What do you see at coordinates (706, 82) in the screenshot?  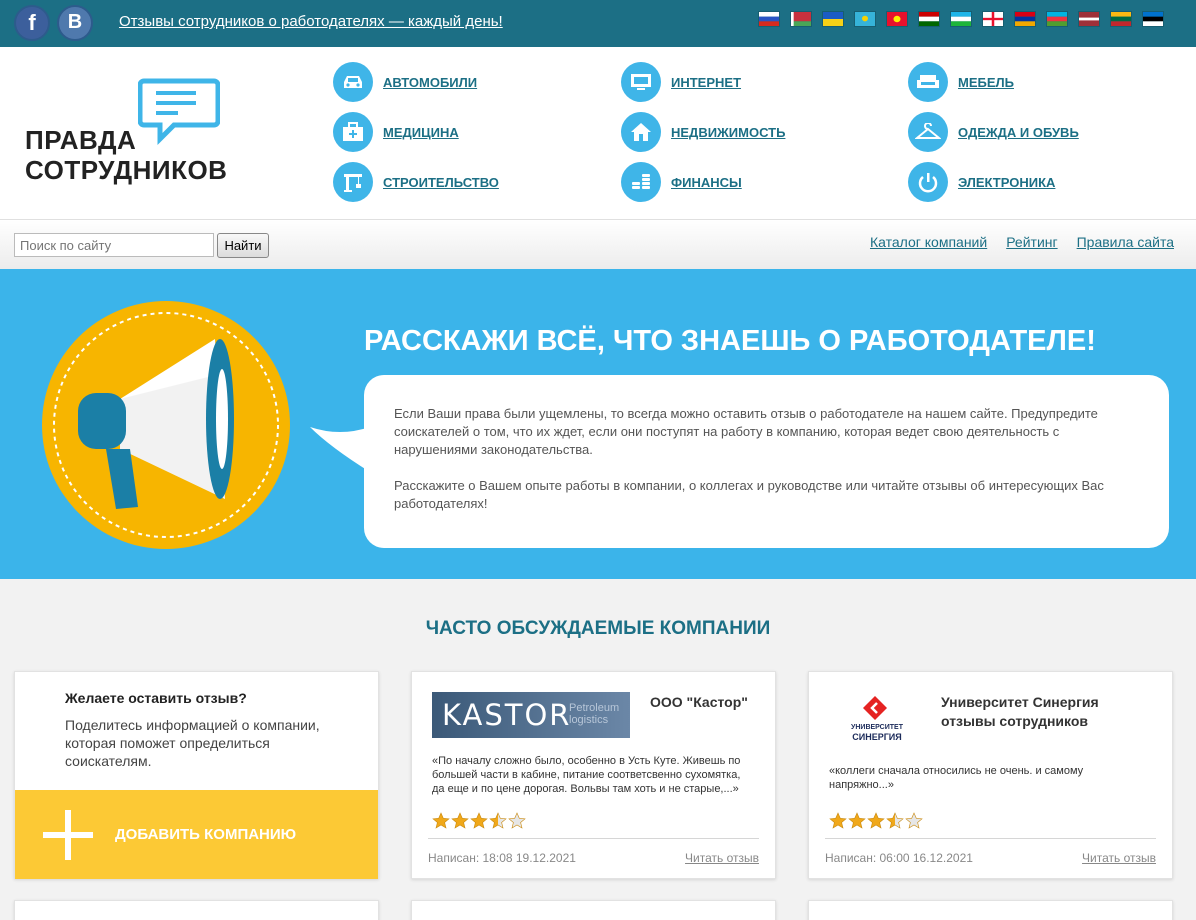 I see `category-label: Интернет` at bounding box center [706, 82].